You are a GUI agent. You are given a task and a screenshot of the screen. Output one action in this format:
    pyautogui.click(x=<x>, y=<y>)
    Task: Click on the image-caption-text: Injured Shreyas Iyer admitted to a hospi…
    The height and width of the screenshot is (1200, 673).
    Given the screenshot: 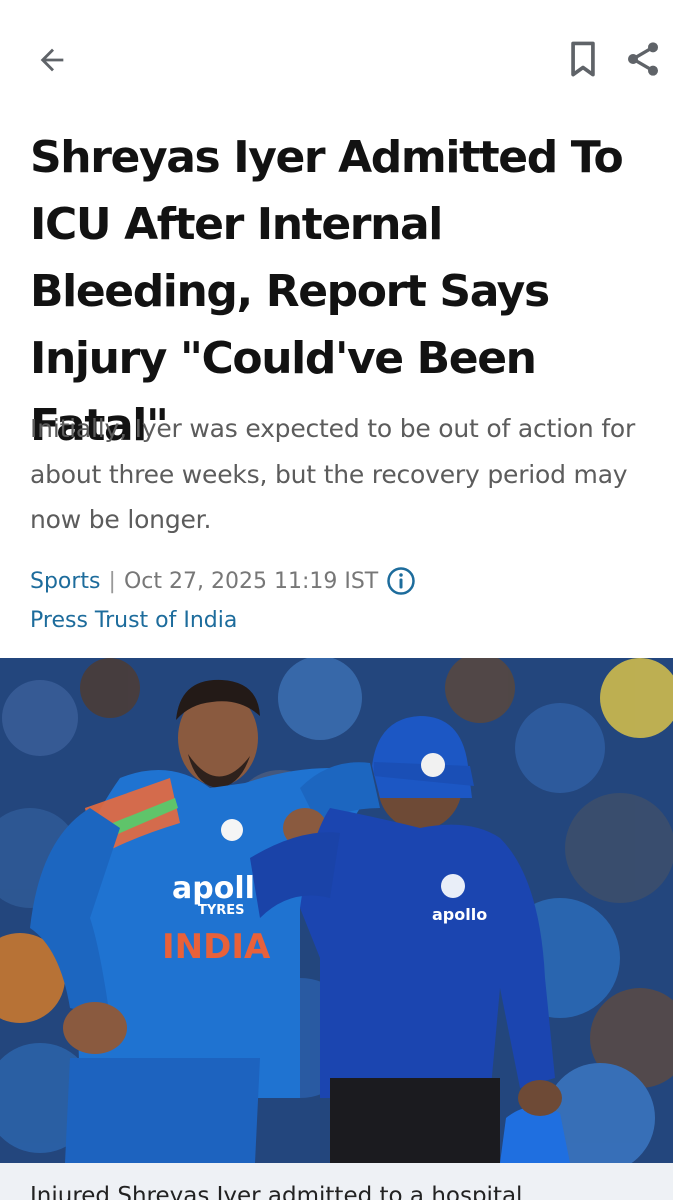 What is the action you would take?
    pyautogui.click(x=276, y=1191)
    